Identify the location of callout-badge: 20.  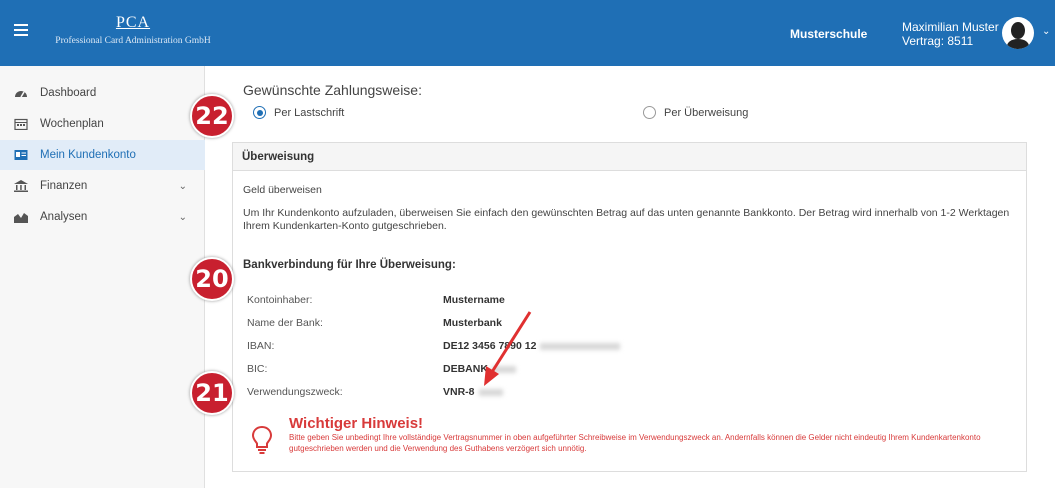
(212, 279).